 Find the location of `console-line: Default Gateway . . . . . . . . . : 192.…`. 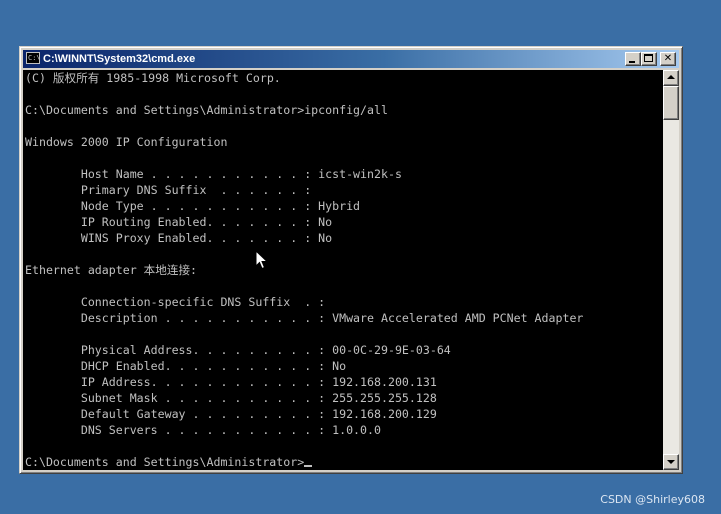

console-line: Default Gateway . . . . . . . . . : 192.… is located at coordinates (231, 414).